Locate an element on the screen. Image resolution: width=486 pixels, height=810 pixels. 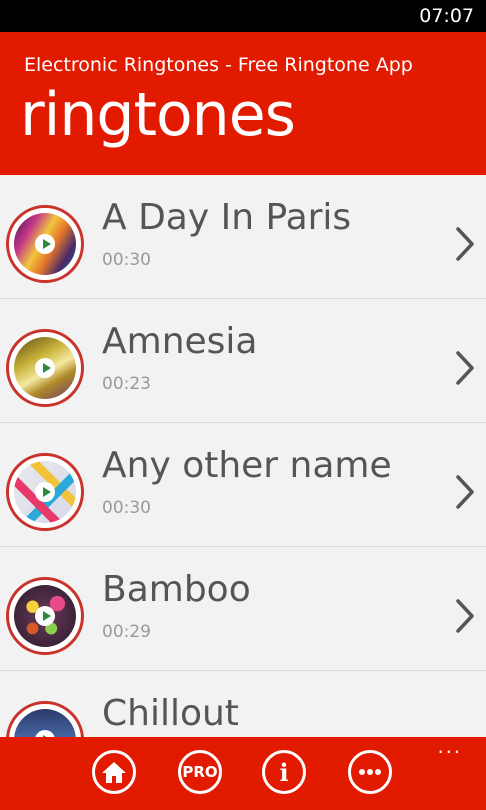
status-time: 07:07 is located at coordinates (446, 16).